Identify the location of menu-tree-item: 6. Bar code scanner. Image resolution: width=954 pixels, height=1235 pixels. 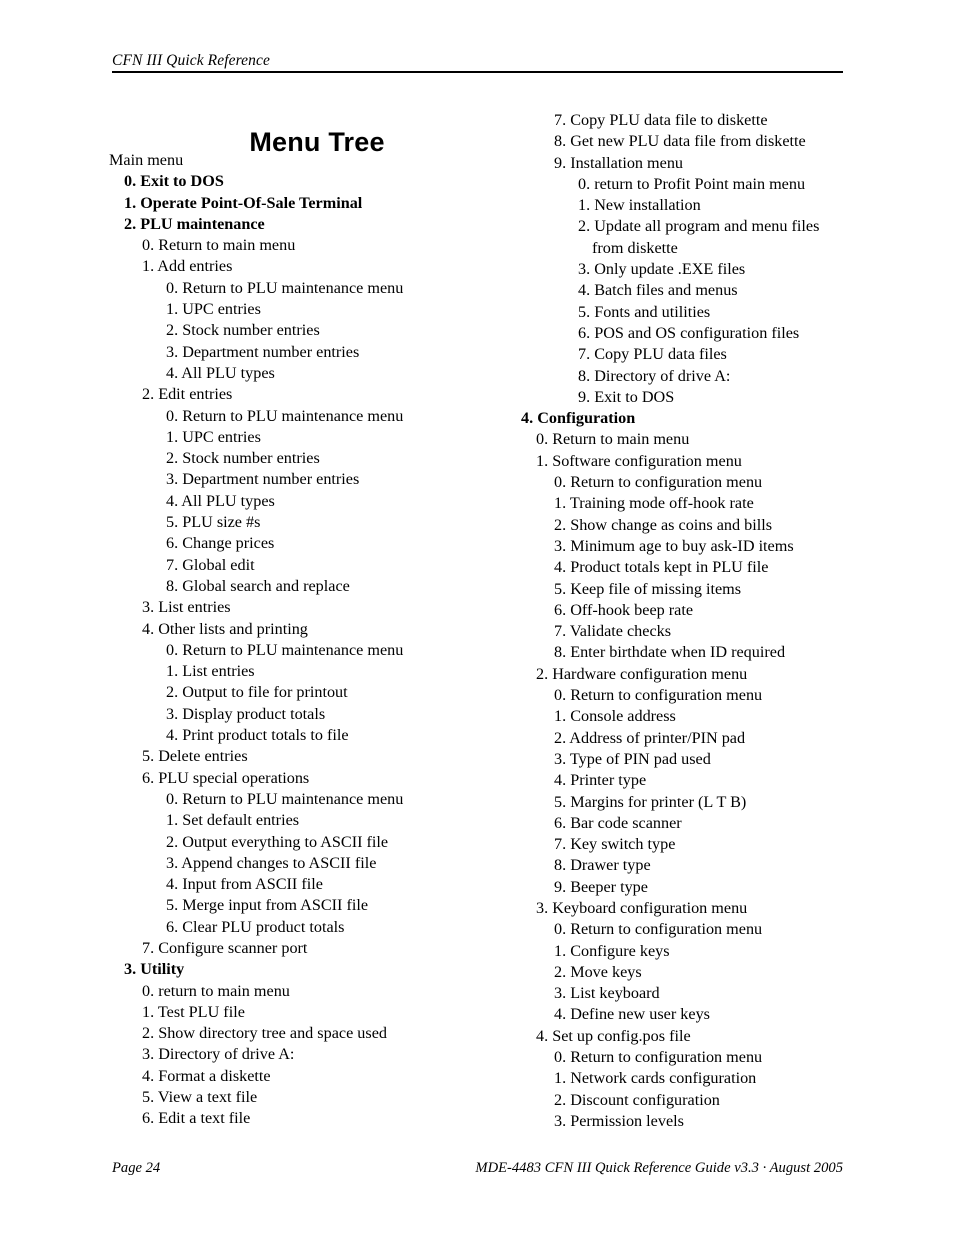
(618, 822).